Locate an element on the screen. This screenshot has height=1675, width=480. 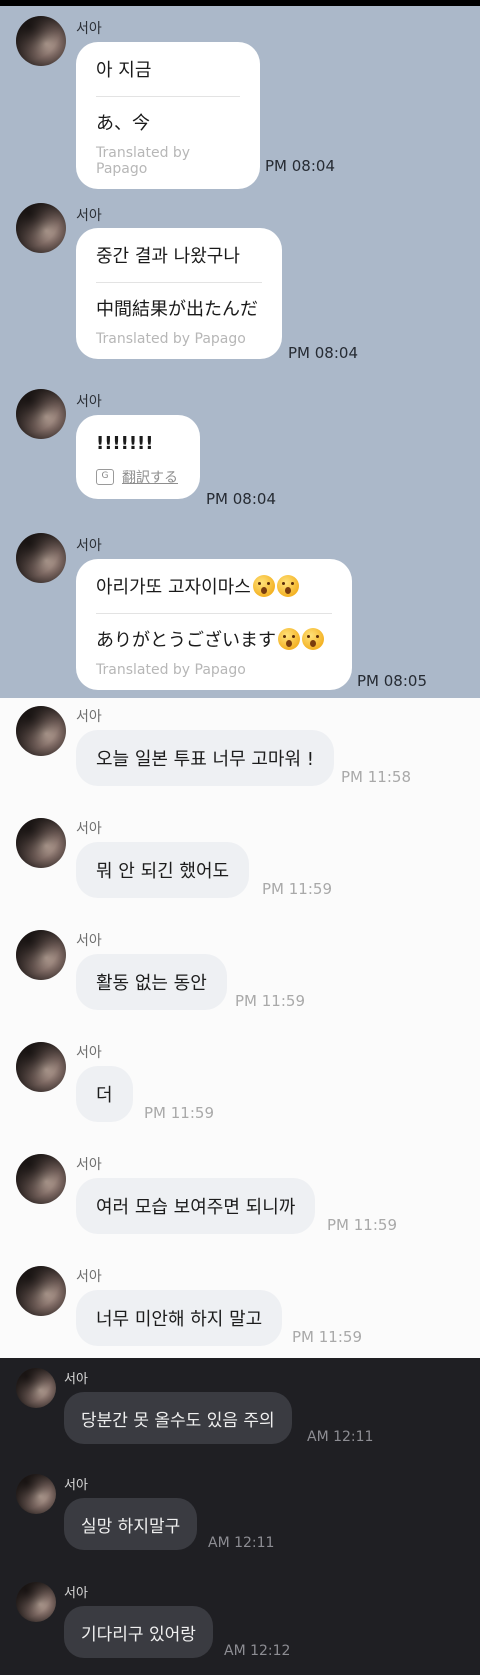
original-text-line: 아리가또 고자이마스 is located at coordinates (214, 588).